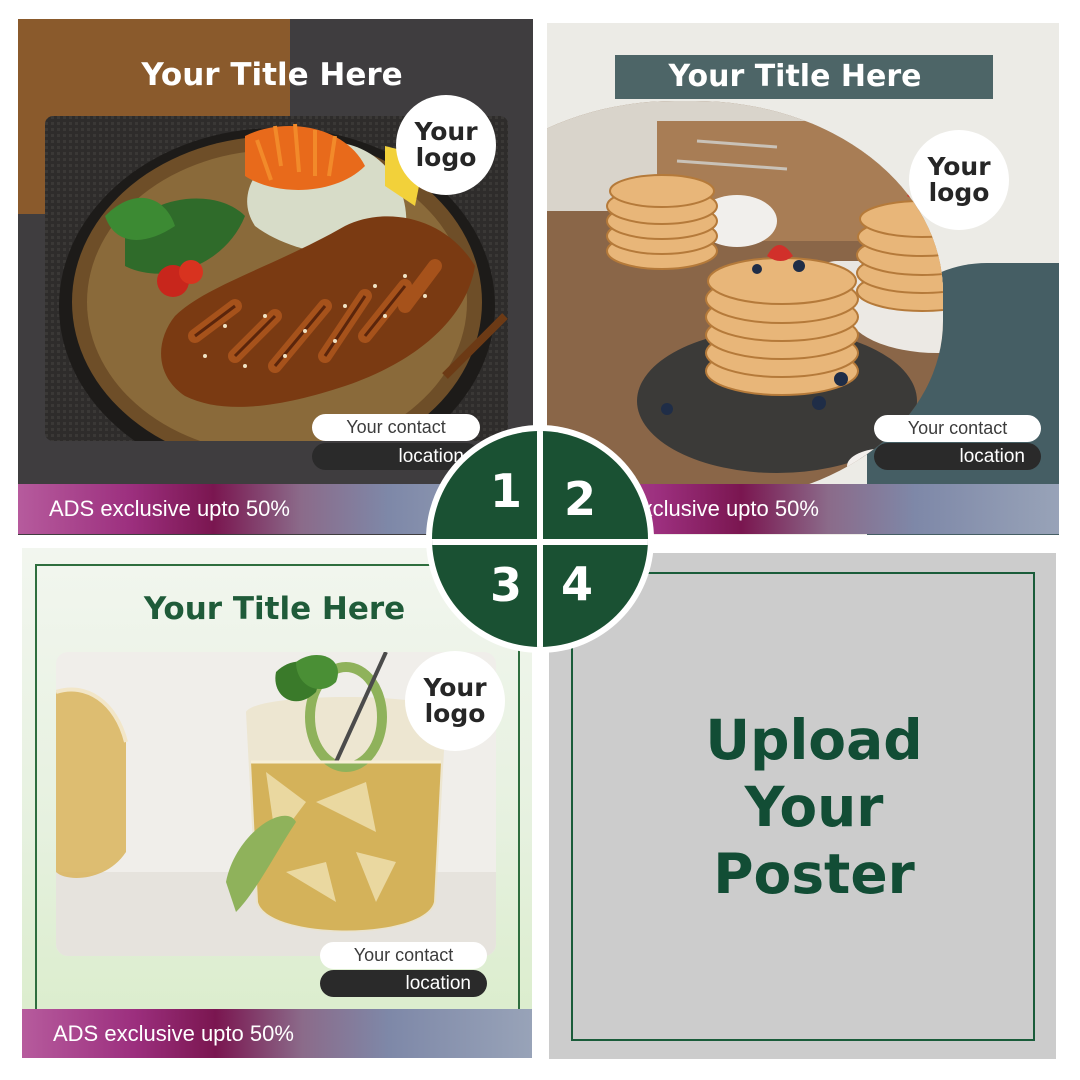 This screenshot has width=1080, height=1080. Describe the element at coordinates (277, 1033) in the screenshot. I see `ads-banner: ADS exclusive upto 50%` at that location.